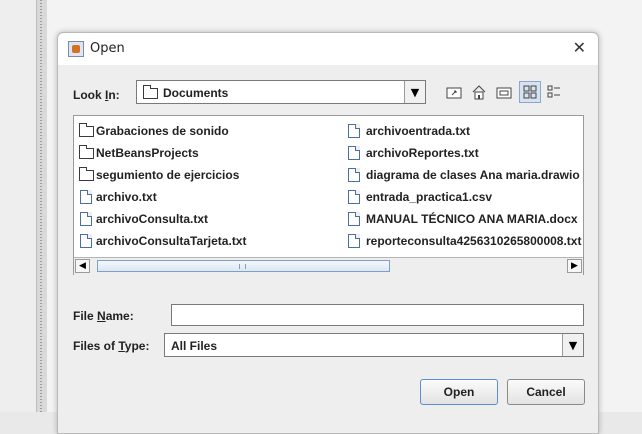  I want to click on title-bar: Open ✕, so click(328, 49).